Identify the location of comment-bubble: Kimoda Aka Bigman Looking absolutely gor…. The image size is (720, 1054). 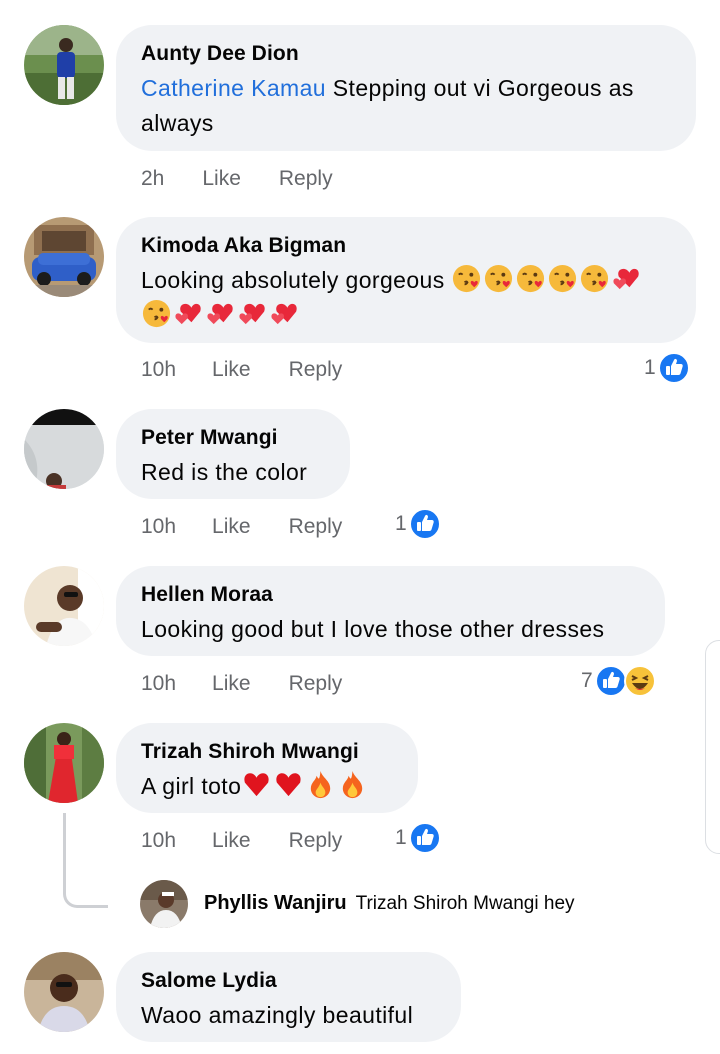
(406, 280).